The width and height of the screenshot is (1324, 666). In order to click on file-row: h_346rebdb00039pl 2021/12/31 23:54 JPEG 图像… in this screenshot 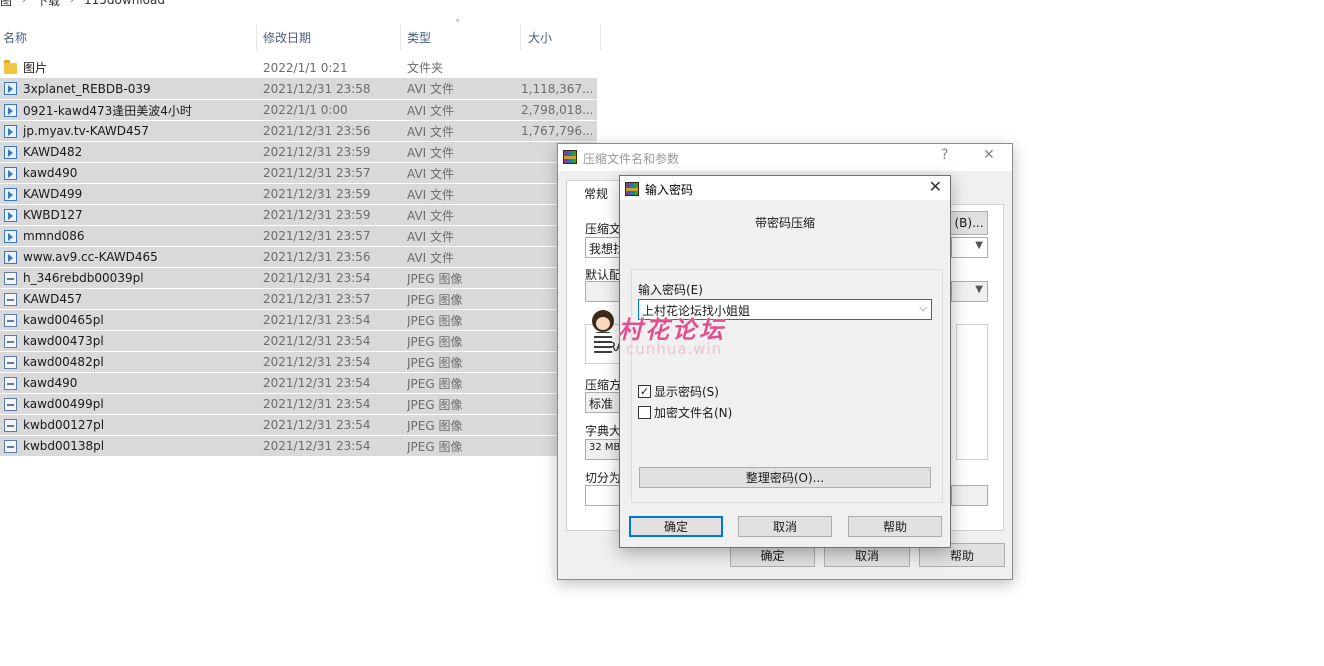, I will do `click(298, 277)`.